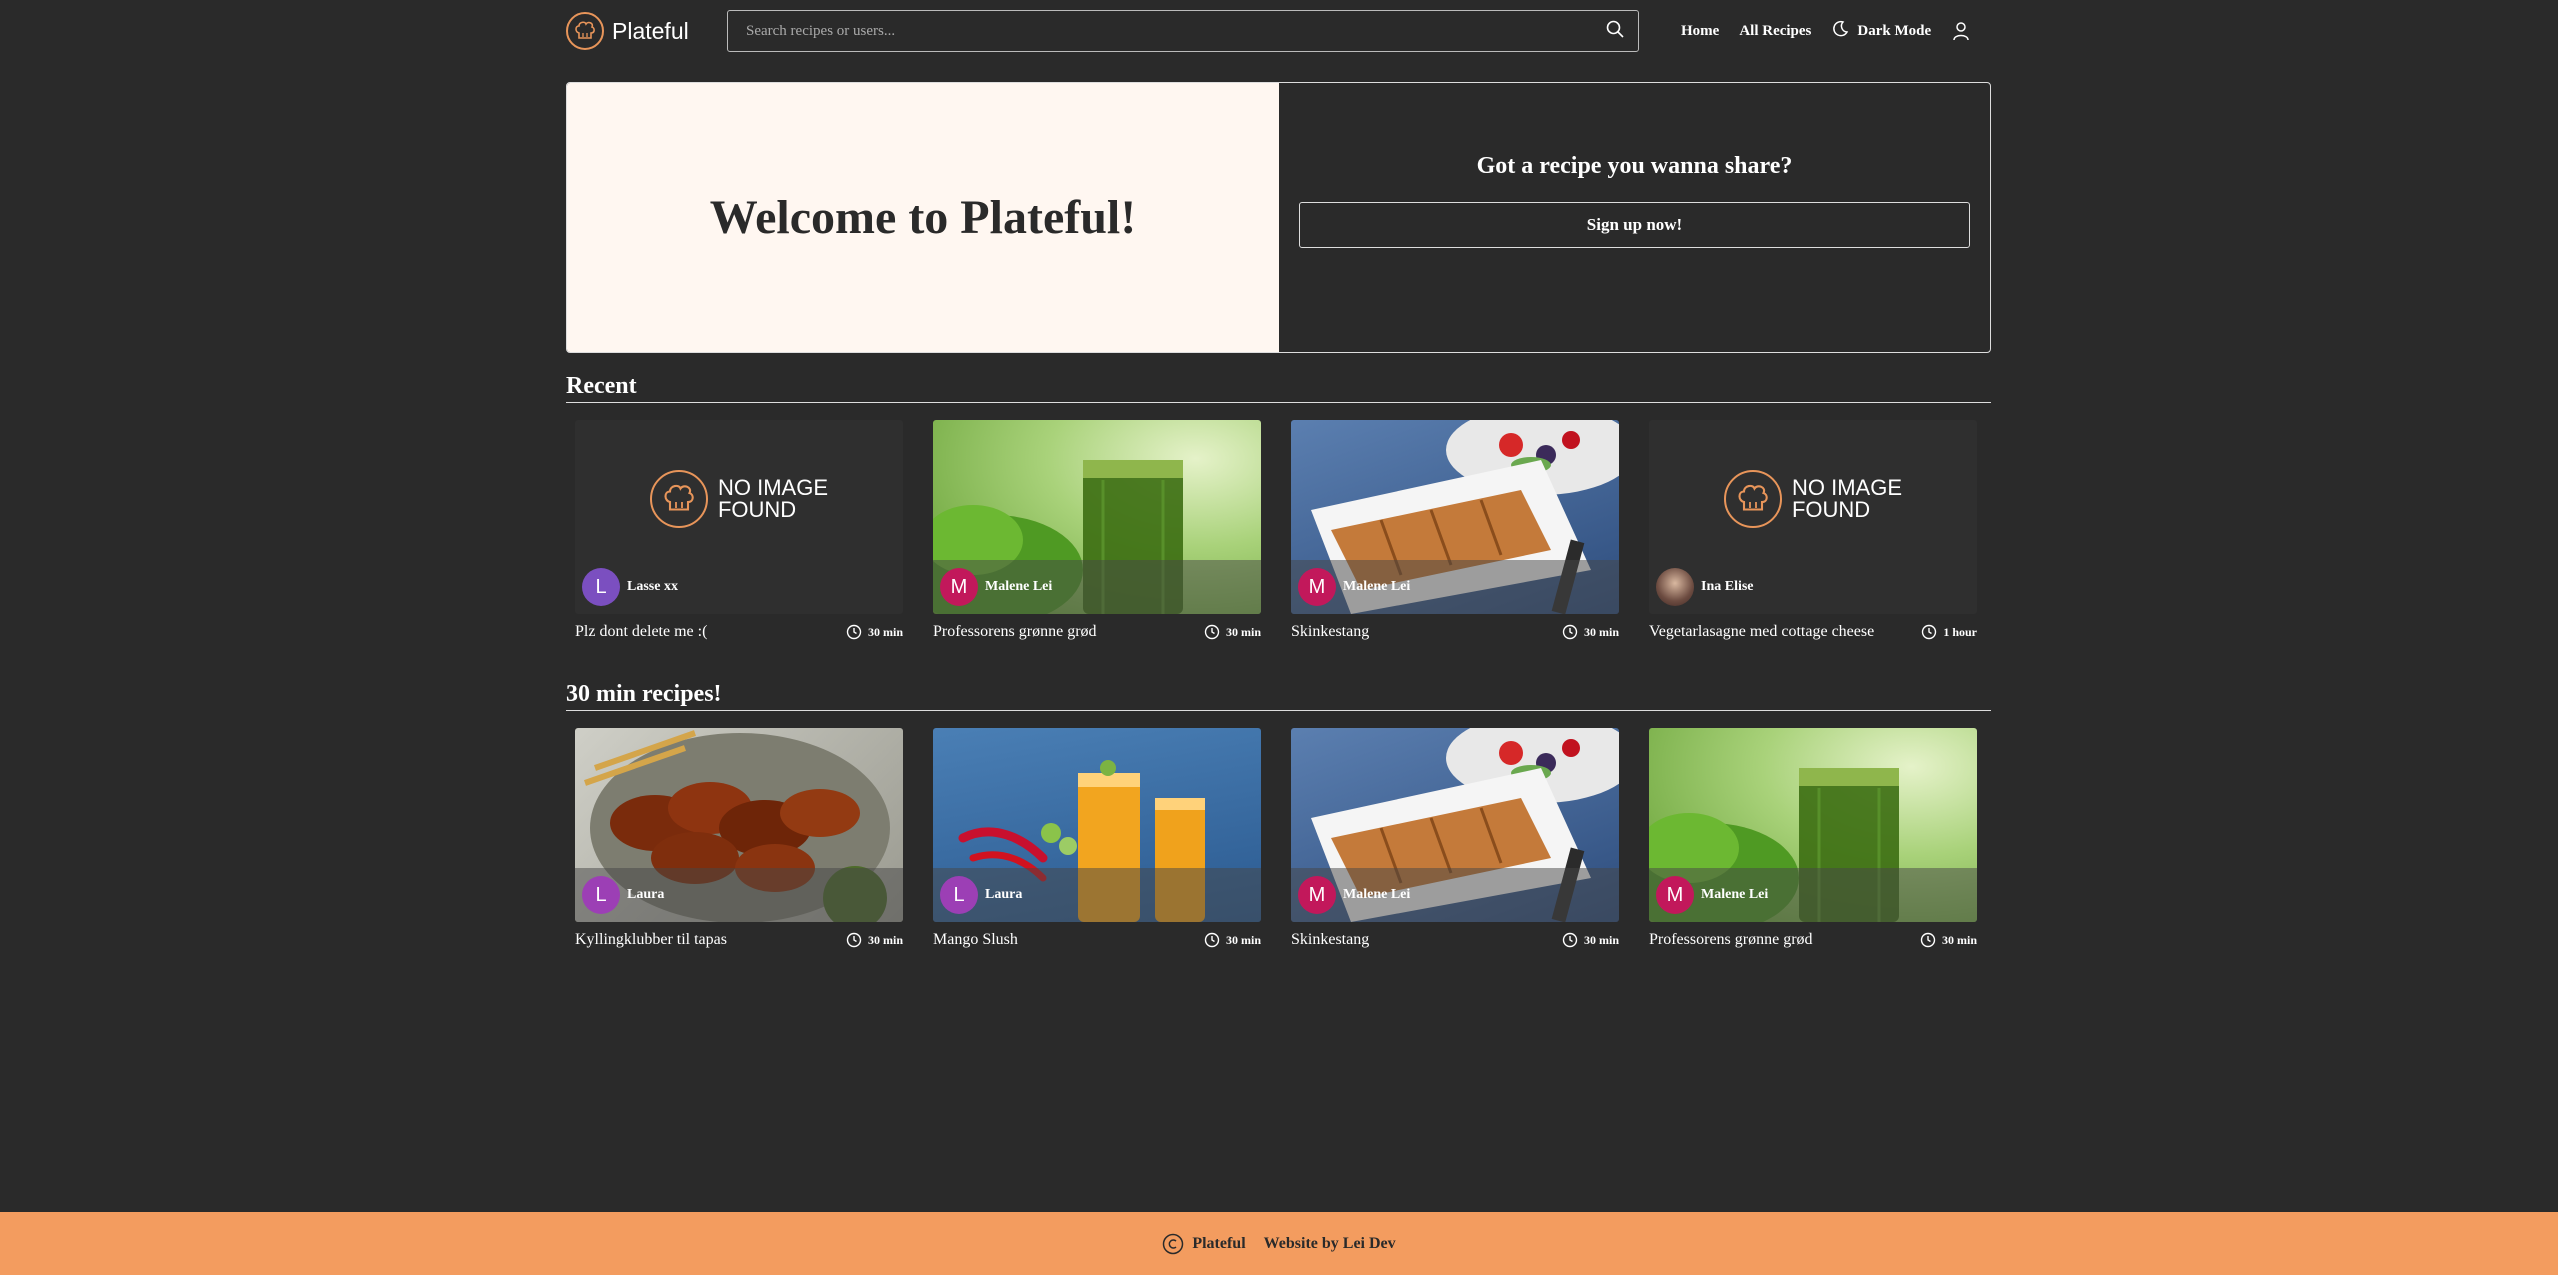 The image size is (2558, 1275). I want to click on recipe-title: Kyllingklubber til tapas, so click(651, 940).